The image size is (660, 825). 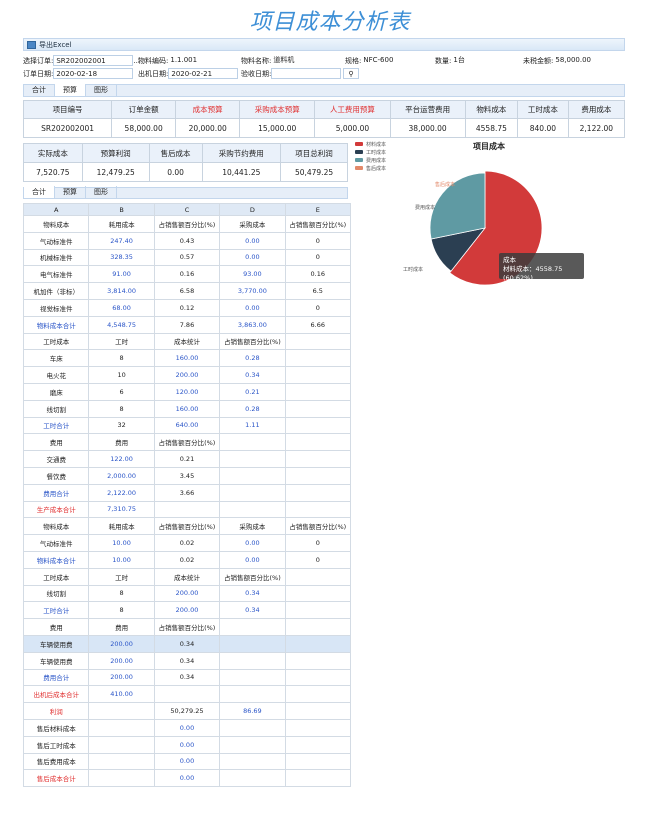 I want to click on table-row: 出机后成本合计 410.00, so click(x=187, y=694).